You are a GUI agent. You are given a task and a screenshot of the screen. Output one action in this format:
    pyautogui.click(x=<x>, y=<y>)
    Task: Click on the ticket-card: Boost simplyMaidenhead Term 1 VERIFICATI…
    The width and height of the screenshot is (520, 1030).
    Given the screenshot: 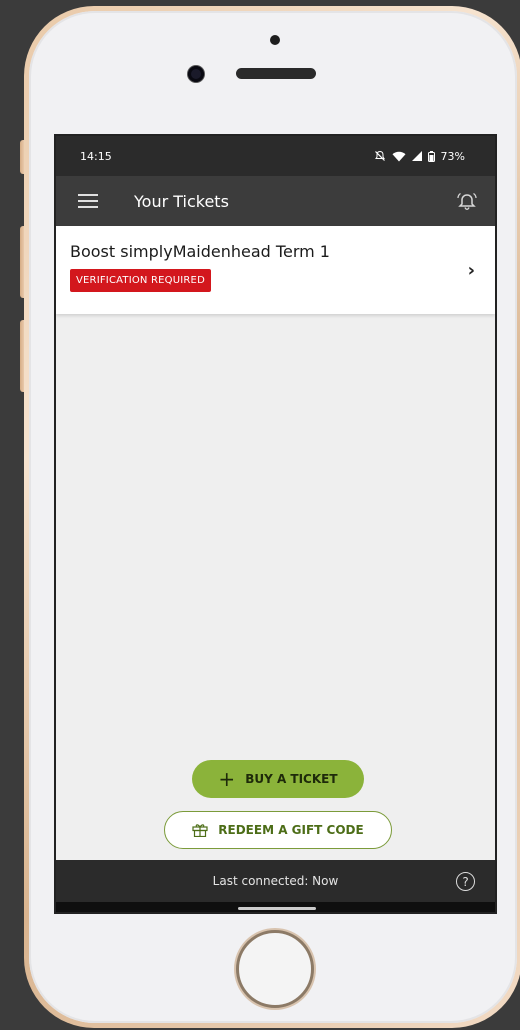 What is the action you would take?
    pyautogui.click(x=275, y=270)
    